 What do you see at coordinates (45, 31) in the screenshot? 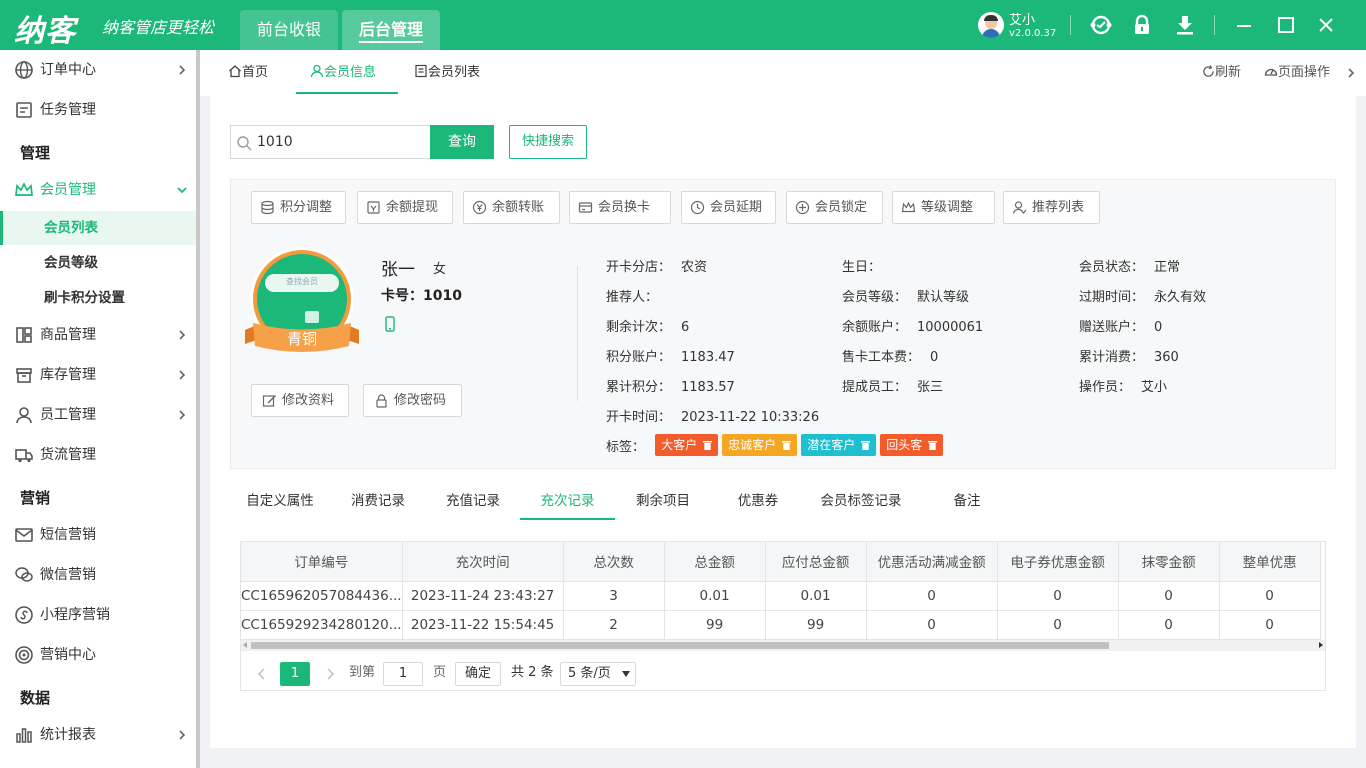
I see `app-logo: 纳客` at bounding box center [45, 31].